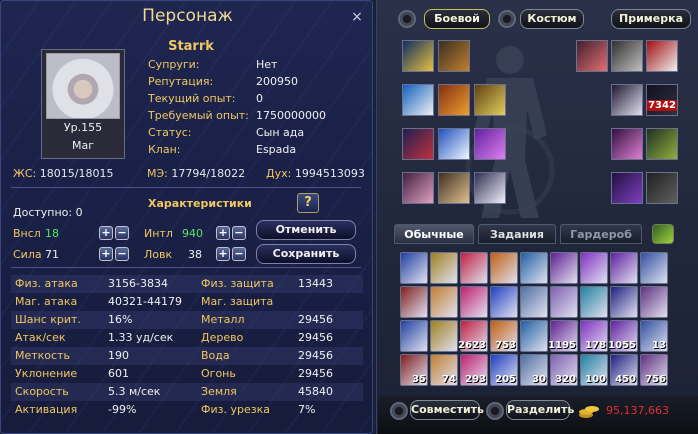 The height and width of the screenshot is (434, 698). I want to click on equip-slot-16: 7342, so click(662, 100).